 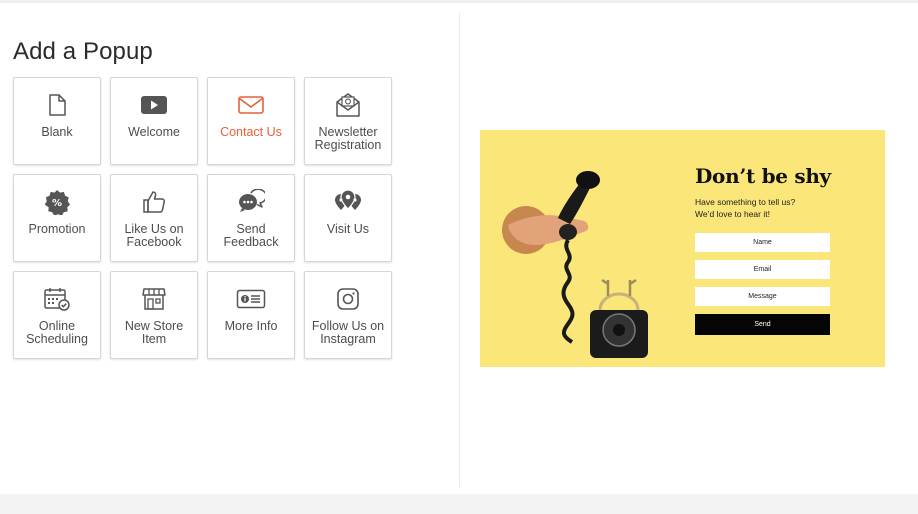 What do you see at coordinates (154, 132) in the screenshot?
I see `template-label: Welcome` at bounding box center [154, 132].